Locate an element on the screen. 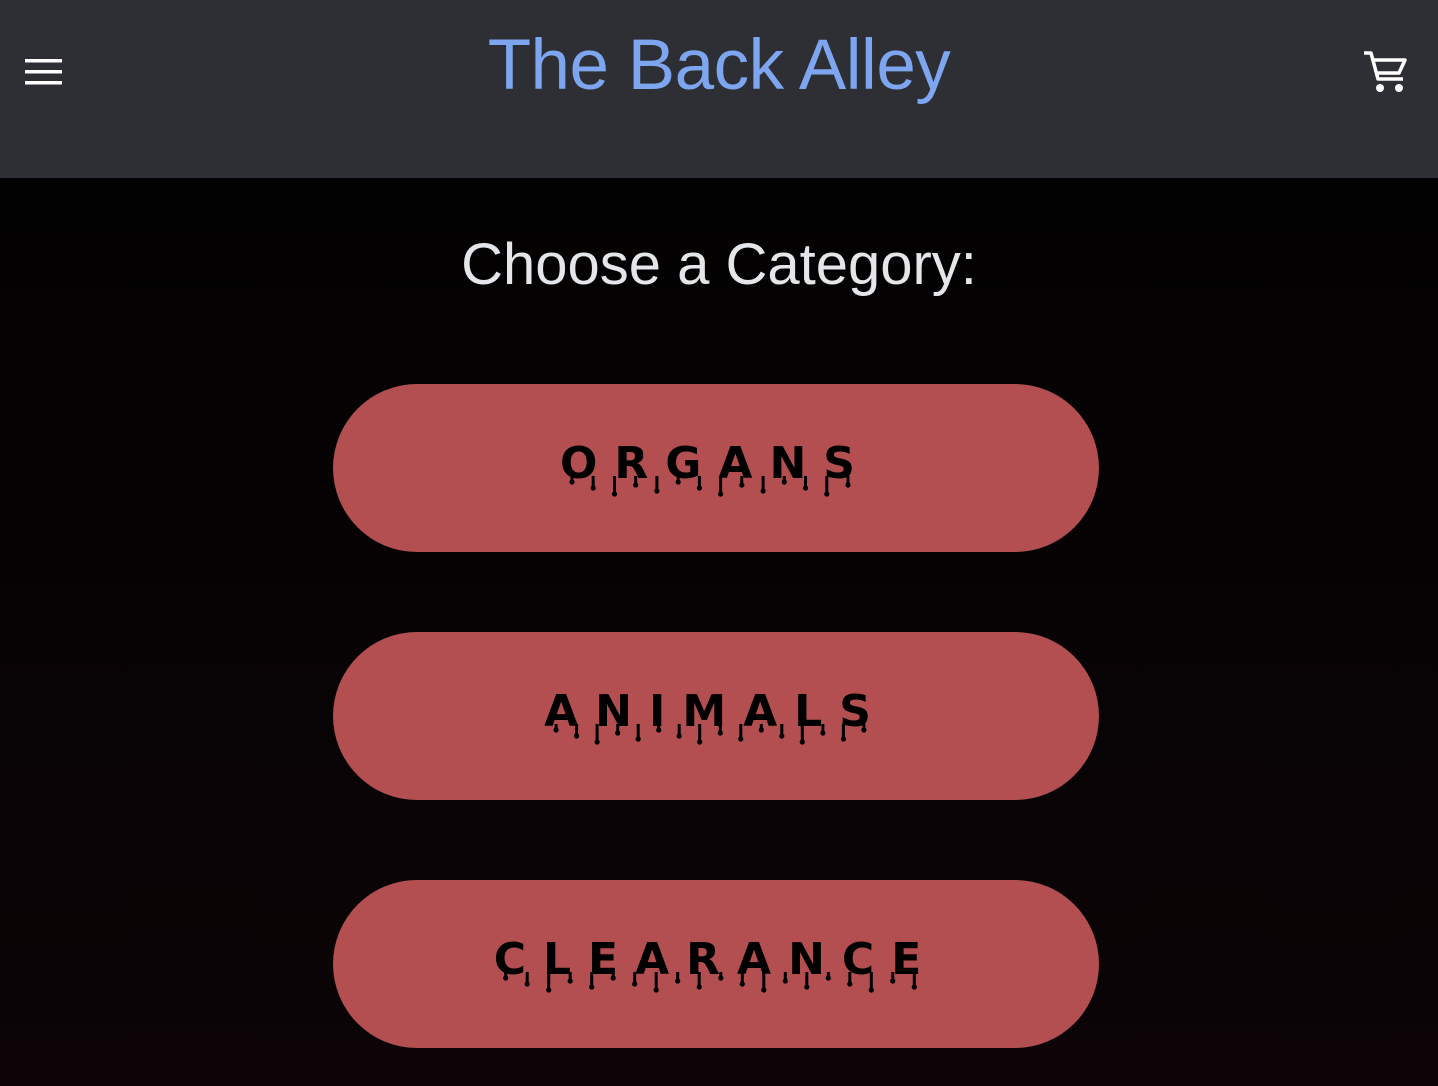  category-label-graphic: ANIMALS is located at coordinates (707, 715).